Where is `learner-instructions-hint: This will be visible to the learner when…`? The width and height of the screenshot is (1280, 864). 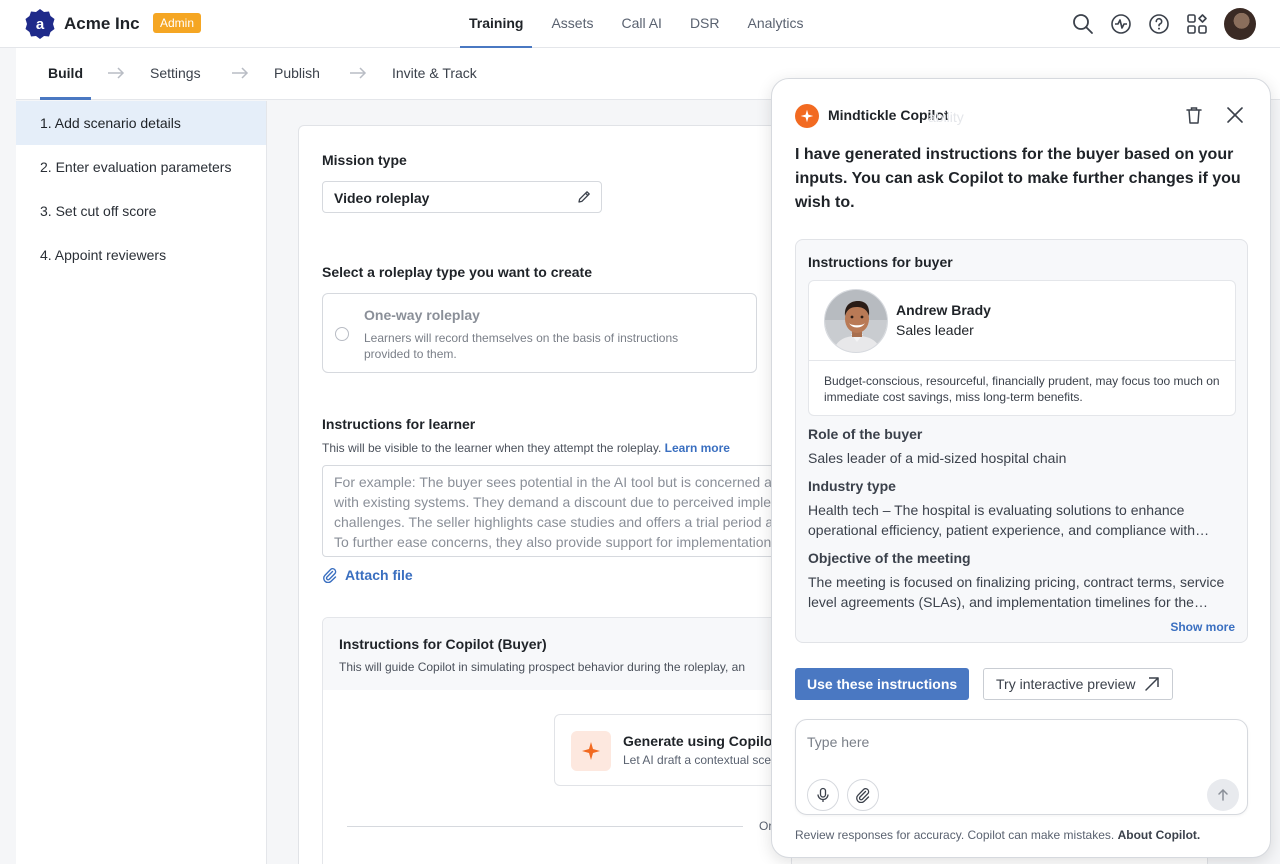
learner-instructions-hint: This will be visible to the learner when… is located at coordinates (526, 448).